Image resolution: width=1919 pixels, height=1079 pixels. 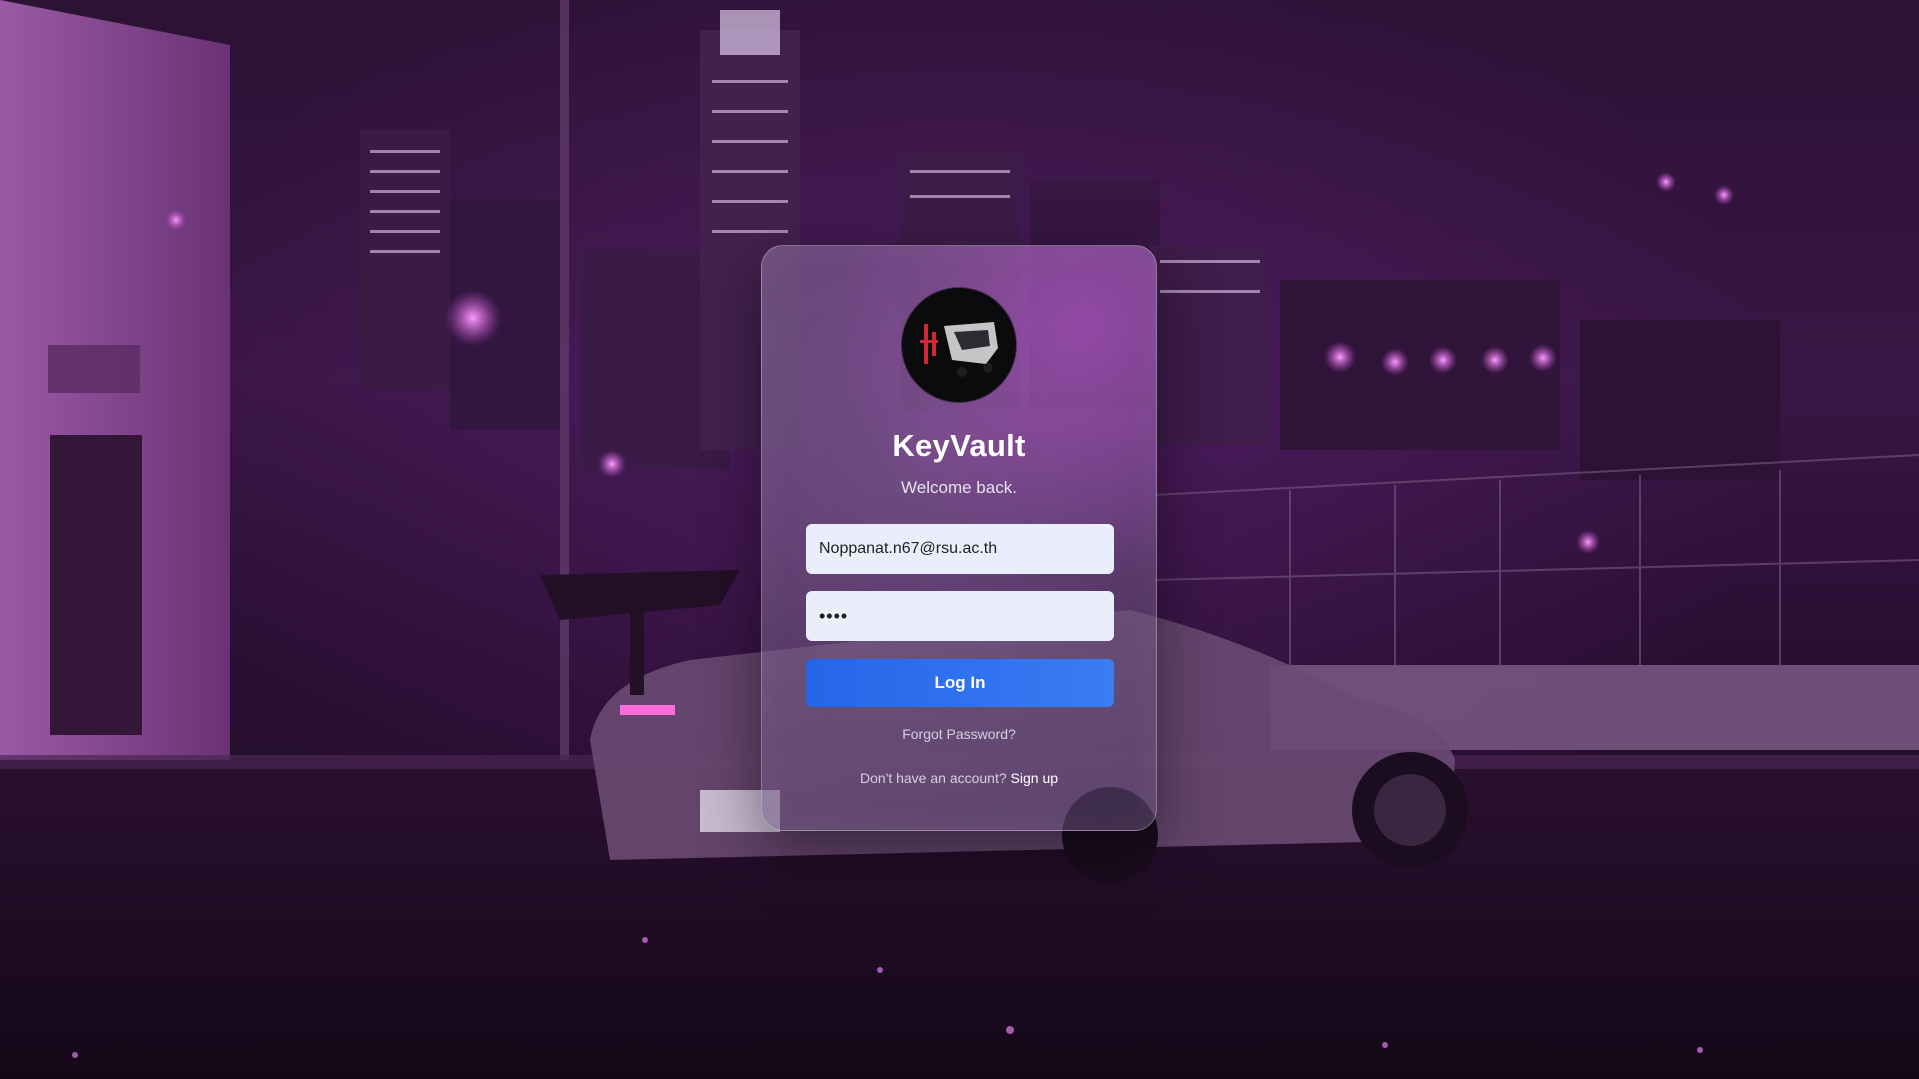 What do you see at coordinates (933, 778) in the screenshot?
I see `signup-prompt: Don't have an account?` at bounding box center [933, 778].